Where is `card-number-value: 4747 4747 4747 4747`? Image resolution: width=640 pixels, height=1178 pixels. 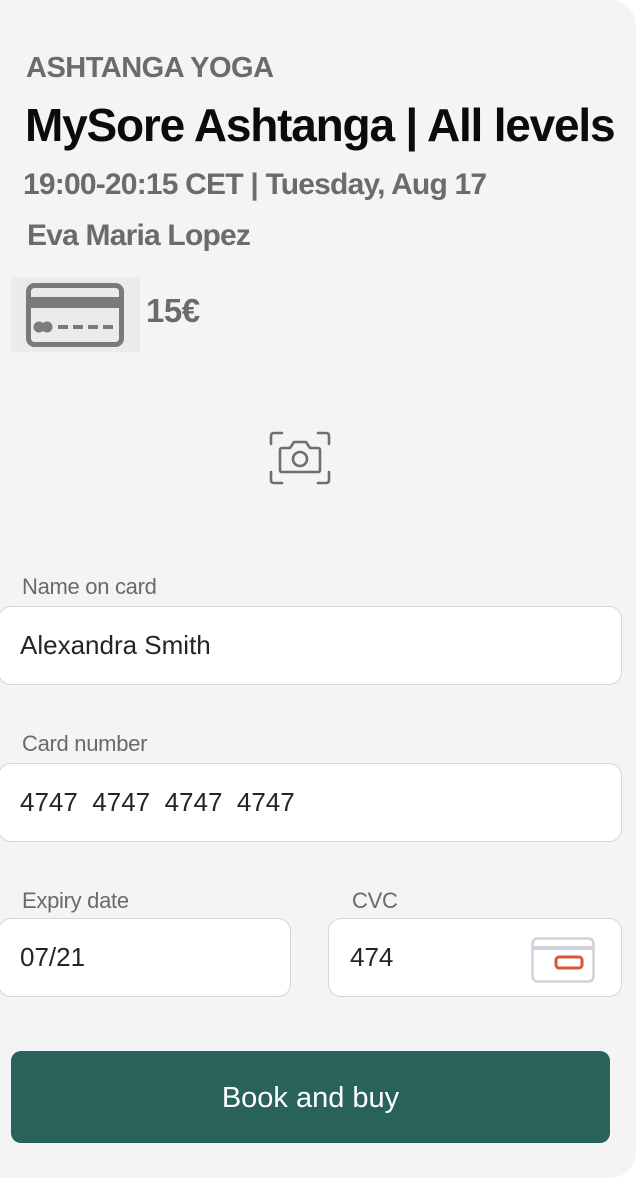 card-number-value: 4747 4747 4747 4747 is located at coordinates (157, 802).